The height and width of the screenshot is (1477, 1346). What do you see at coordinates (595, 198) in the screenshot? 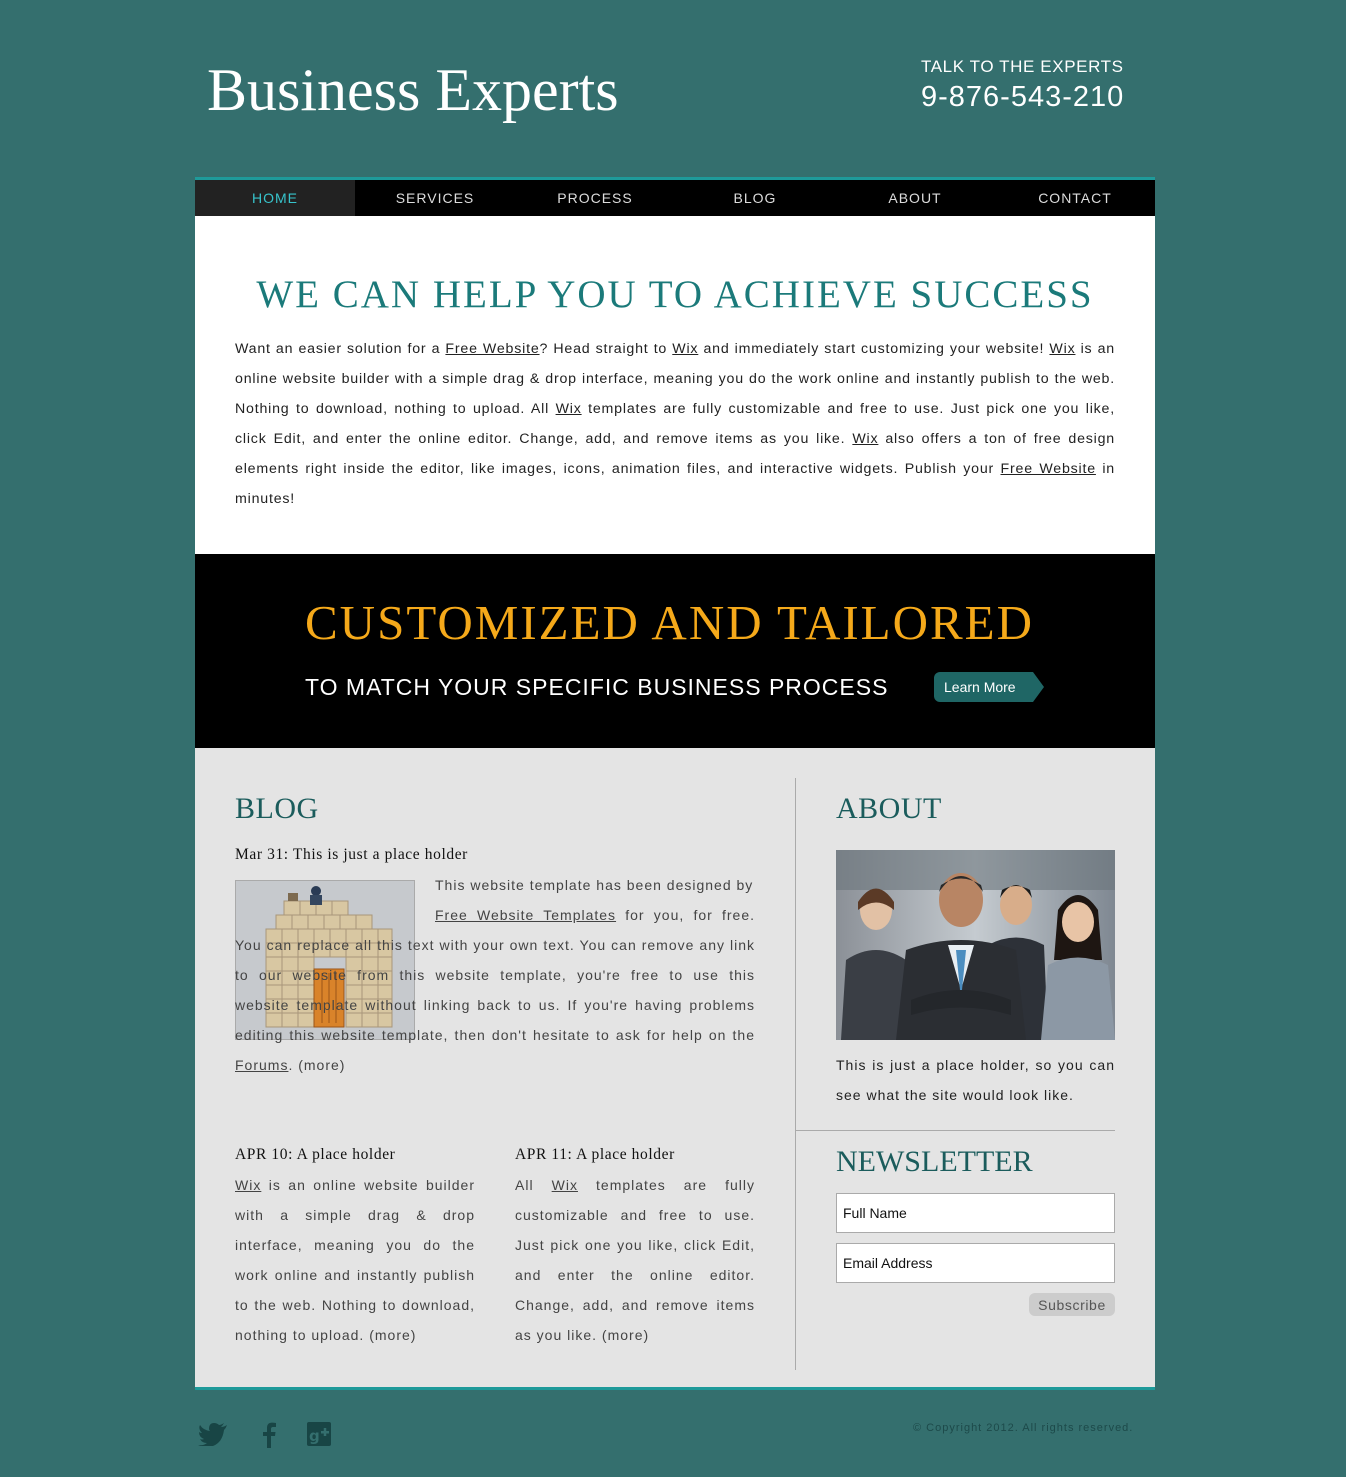
I see `nav-process: PROCESS` at bounding box center [595, 198].